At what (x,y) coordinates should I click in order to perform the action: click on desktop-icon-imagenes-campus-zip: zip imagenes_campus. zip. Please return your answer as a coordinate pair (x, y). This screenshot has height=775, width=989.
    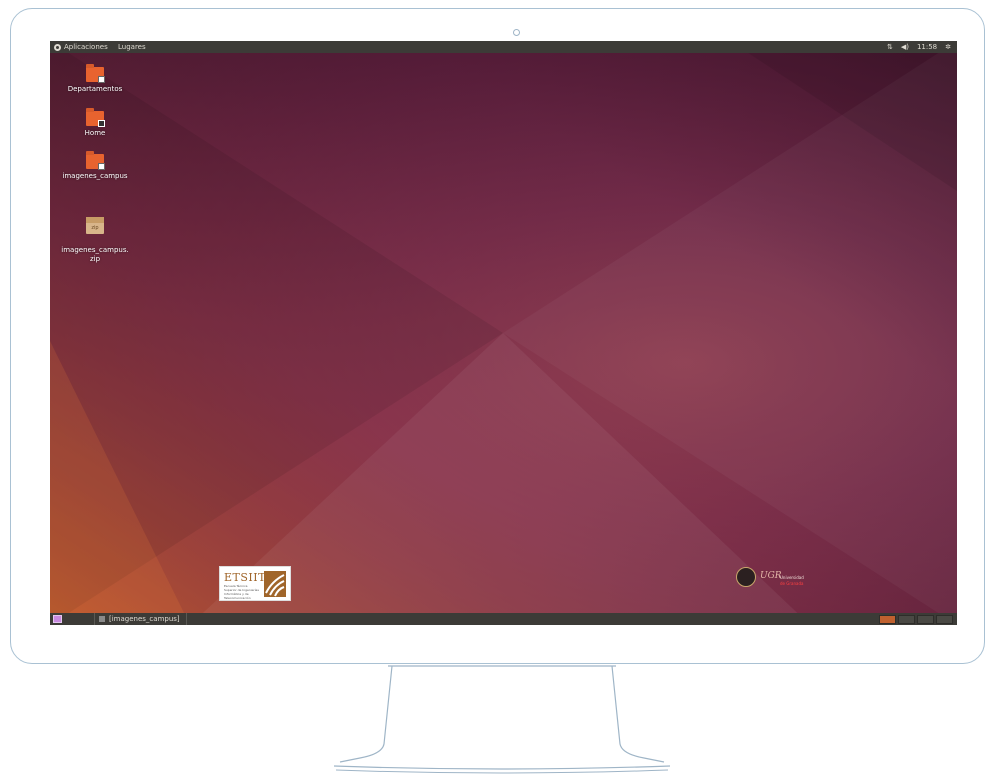
    Looking at the image, I should click on (95, 240).